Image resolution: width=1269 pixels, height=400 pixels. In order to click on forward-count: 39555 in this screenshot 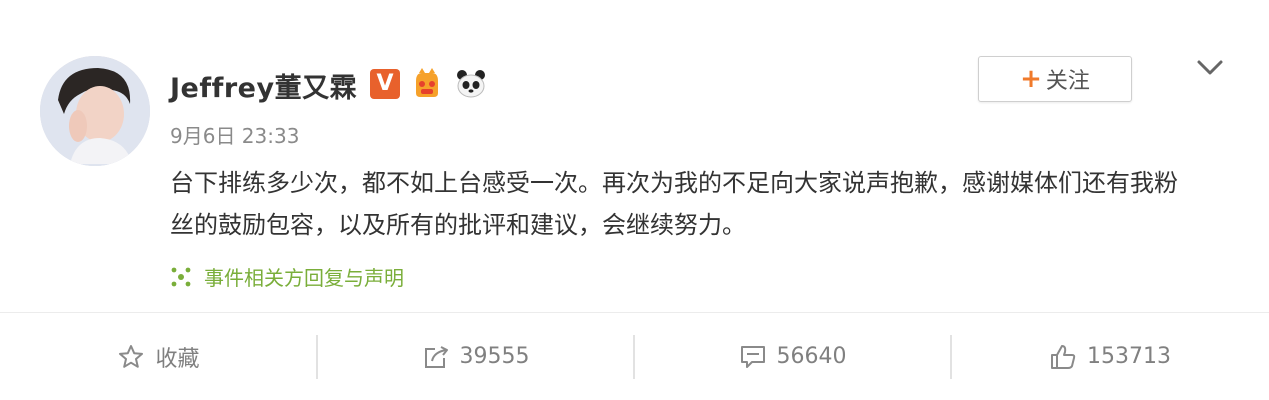, I will do `click(494, 356)`.